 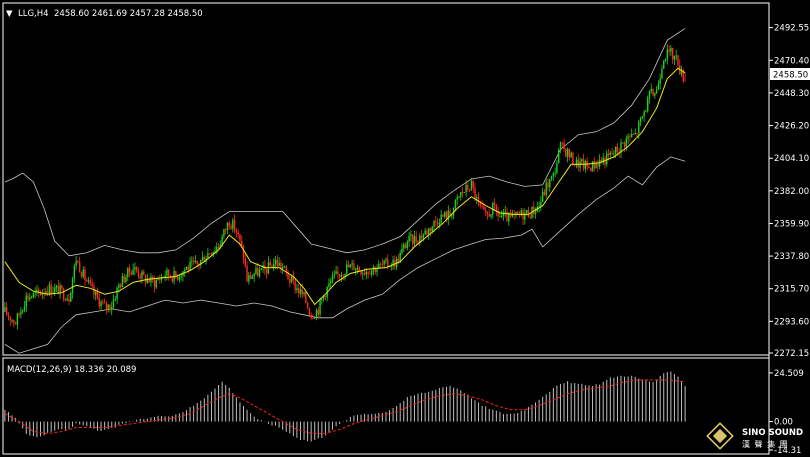 What do you see at coordinates (791, 94) in the screenshot?
I see `price-tick-label: 2448.30` at bounding box center [791, 94].